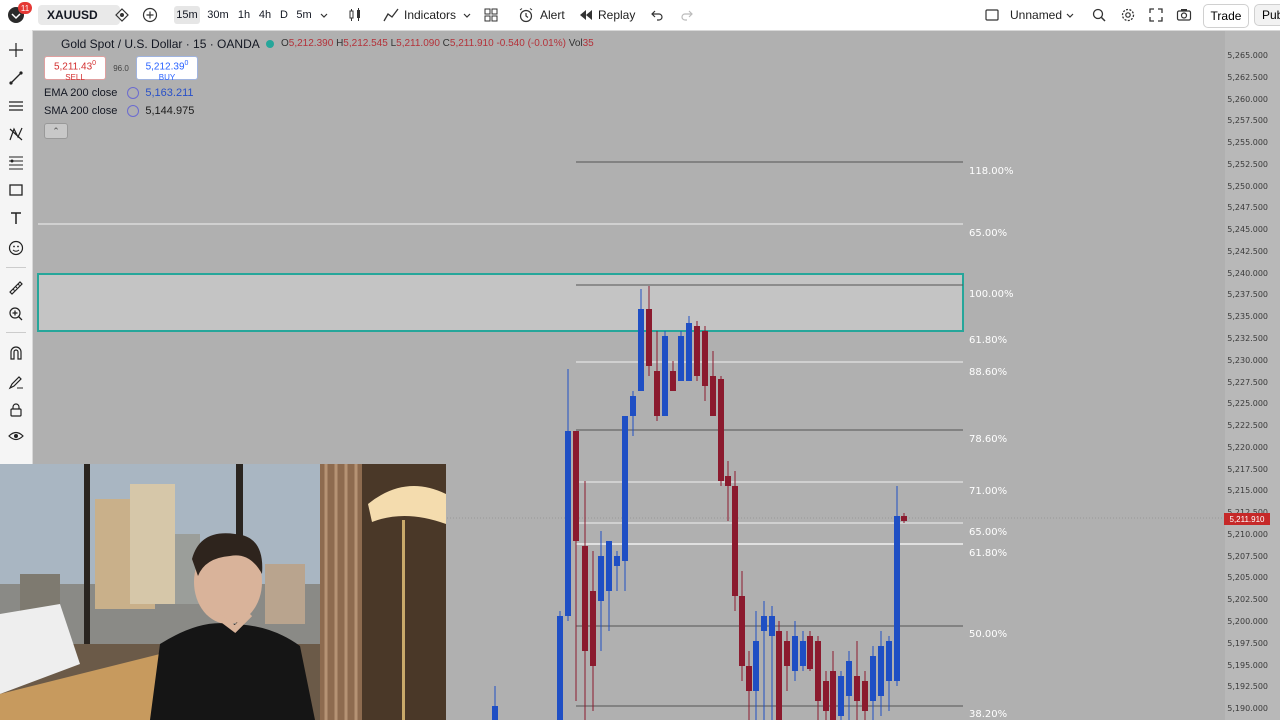 The height and width of the screenshot is (720, 1280). What do you see at coordinates (1184, 15) in the screenshot?
I see `snapshot-camera-icon` at bounding box center [1184, 15].